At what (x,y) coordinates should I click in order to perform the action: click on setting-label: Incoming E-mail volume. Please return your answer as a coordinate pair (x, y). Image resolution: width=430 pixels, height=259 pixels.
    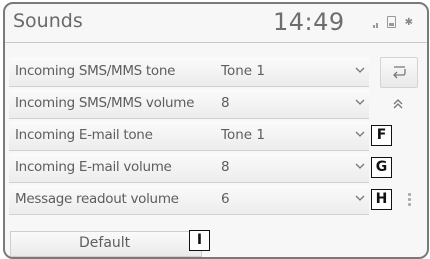
    Looking at the image, I should click on (93, 167).